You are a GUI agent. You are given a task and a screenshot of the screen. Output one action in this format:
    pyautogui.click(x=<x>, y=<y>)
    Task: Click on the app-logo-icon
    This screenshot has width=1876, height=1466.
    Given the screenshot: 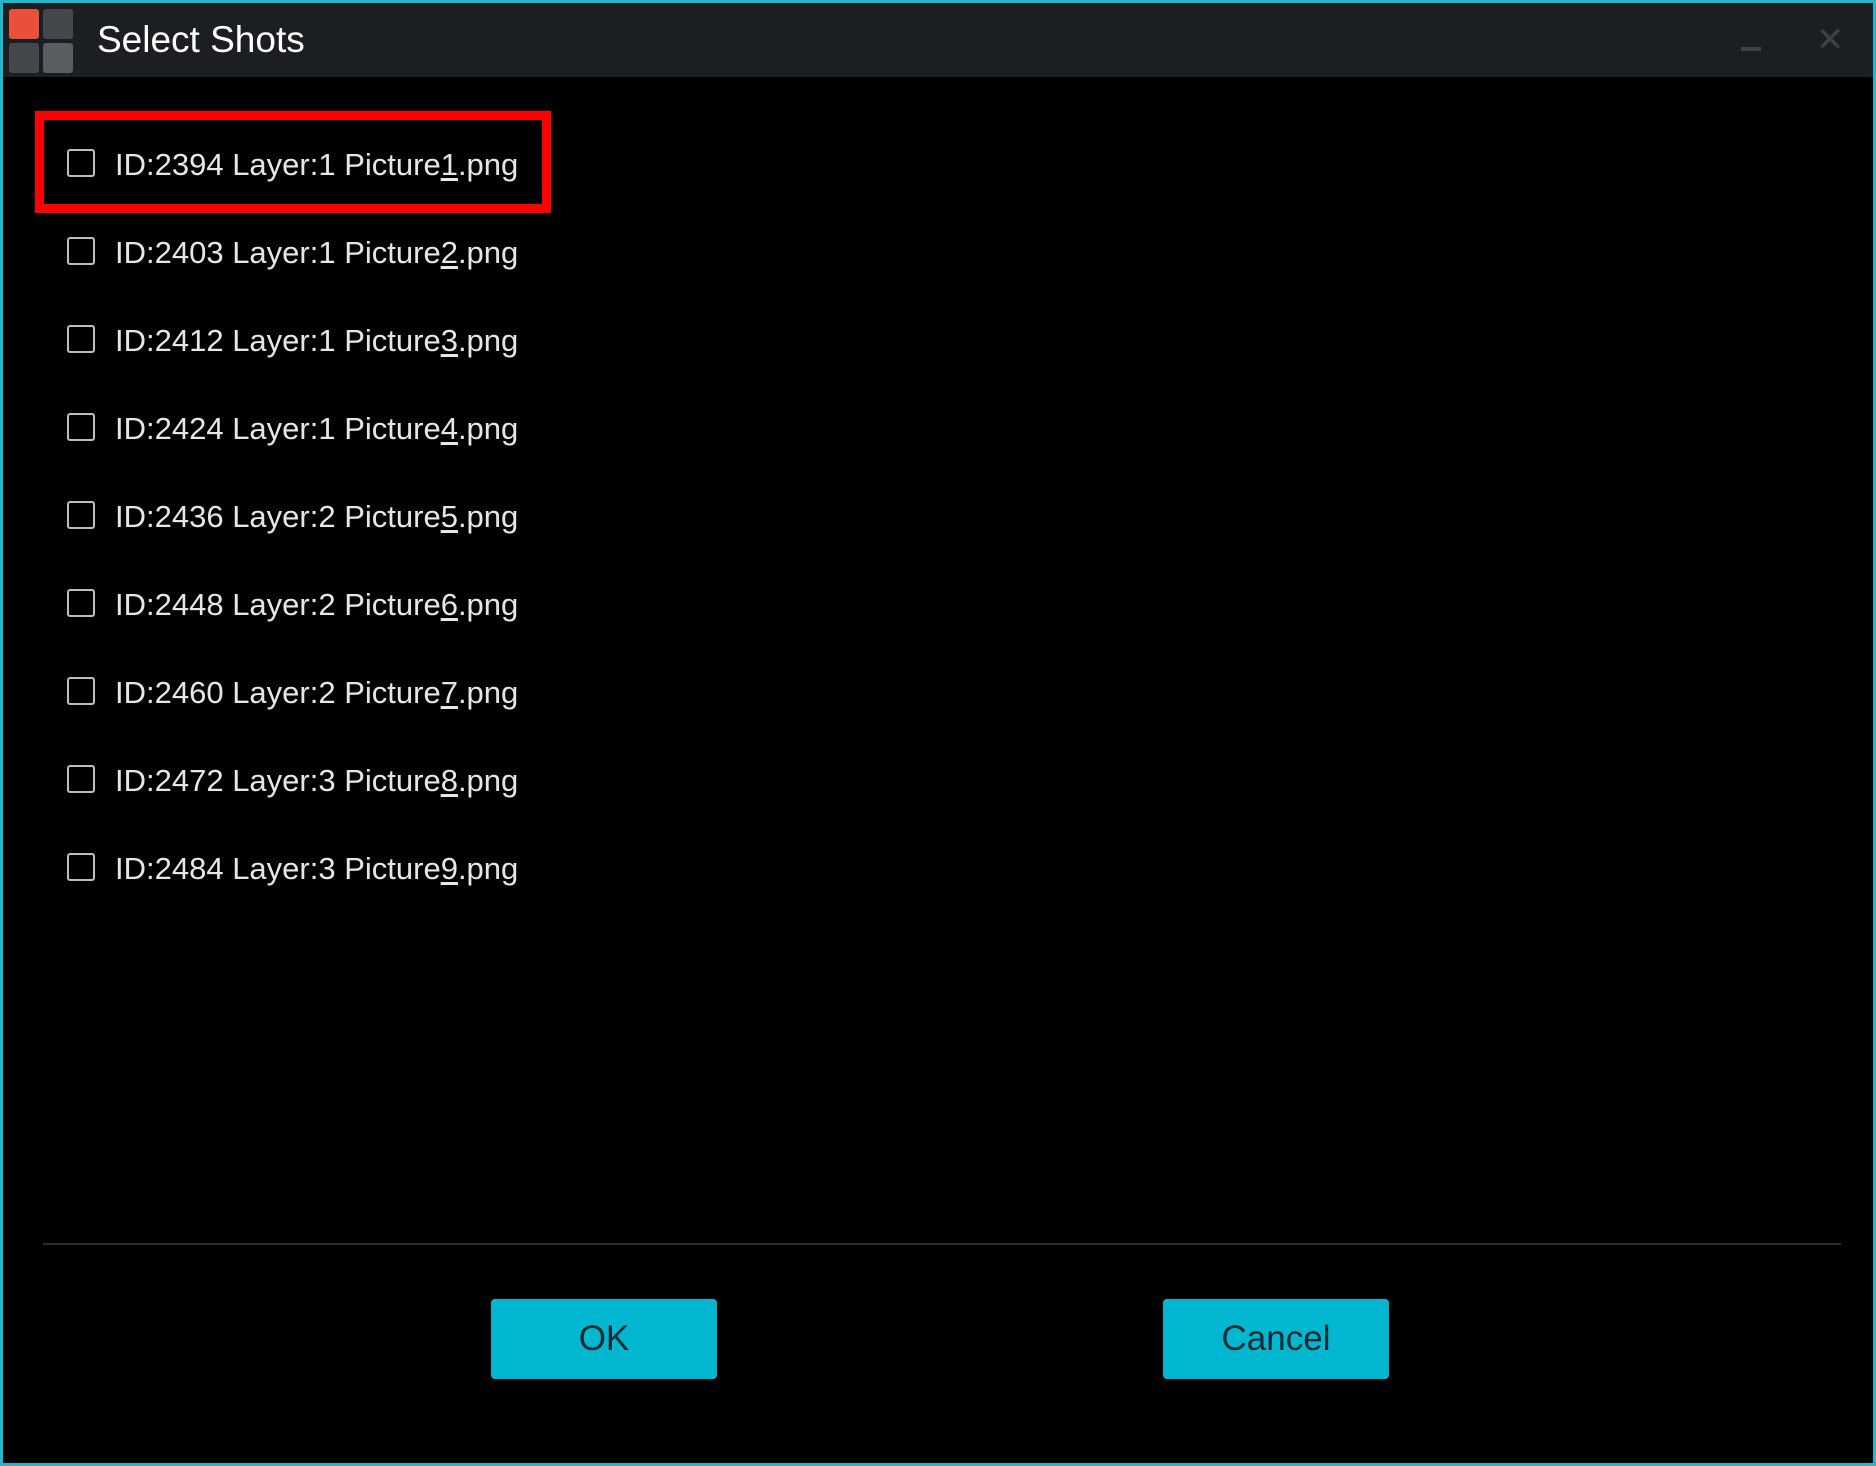 What is the action you would take?
    pyautogui.click(x=41, y=41)
    